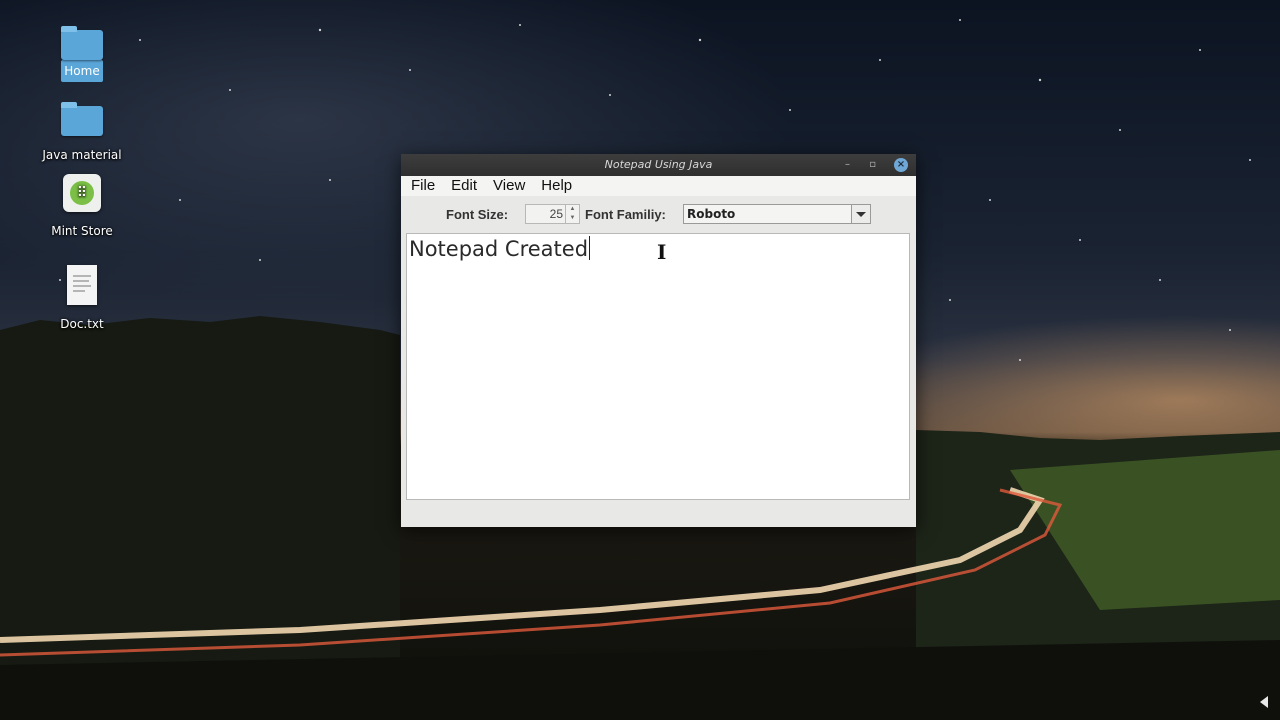 Image resolution: width=1280 pixels, height=720 pixels. I want to click on desktop-icon-mint-store: ⠿ Mint Store, so click(82, 206).